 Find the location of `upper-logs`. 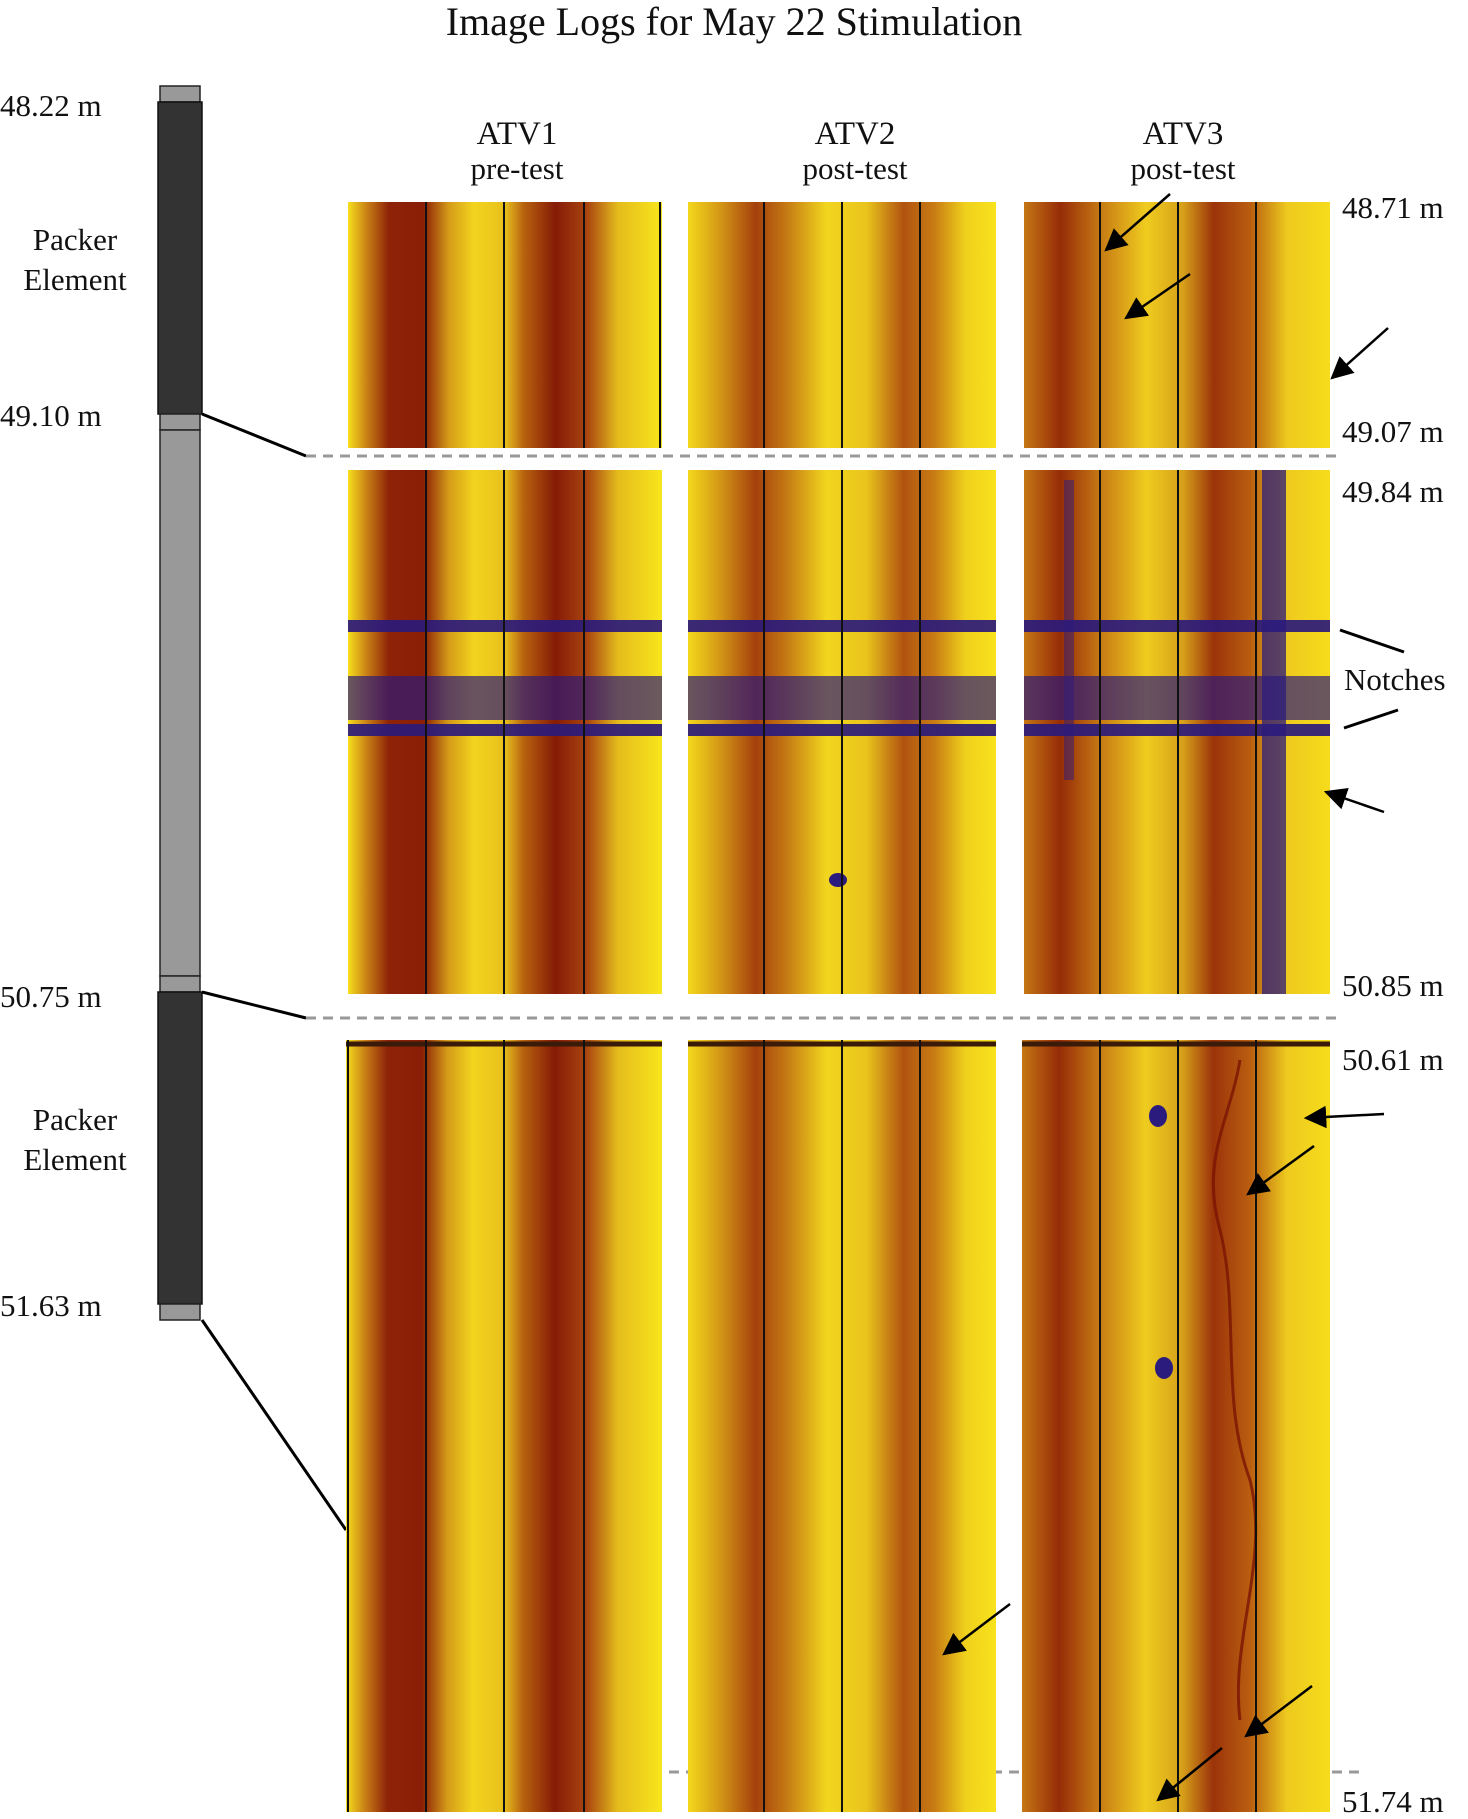

upper-logs is located at coordinates (839, 325).